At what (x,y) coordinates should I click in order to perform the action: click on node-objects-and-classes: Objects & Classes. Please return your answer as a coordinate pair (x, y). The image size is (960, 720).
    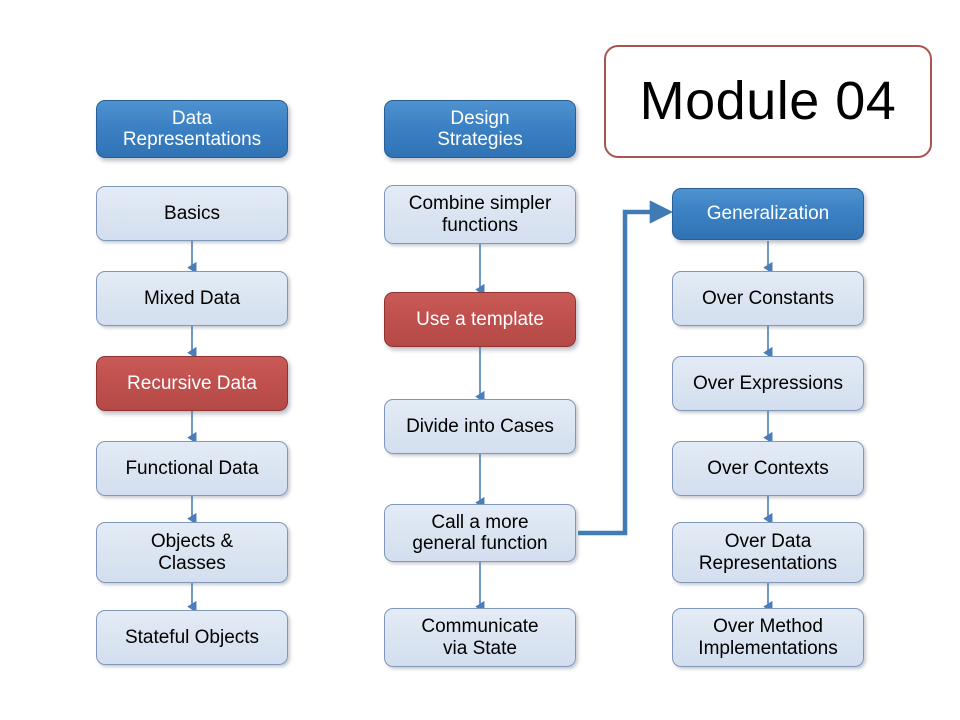
    Looking at the image, I should click on (192, 552).